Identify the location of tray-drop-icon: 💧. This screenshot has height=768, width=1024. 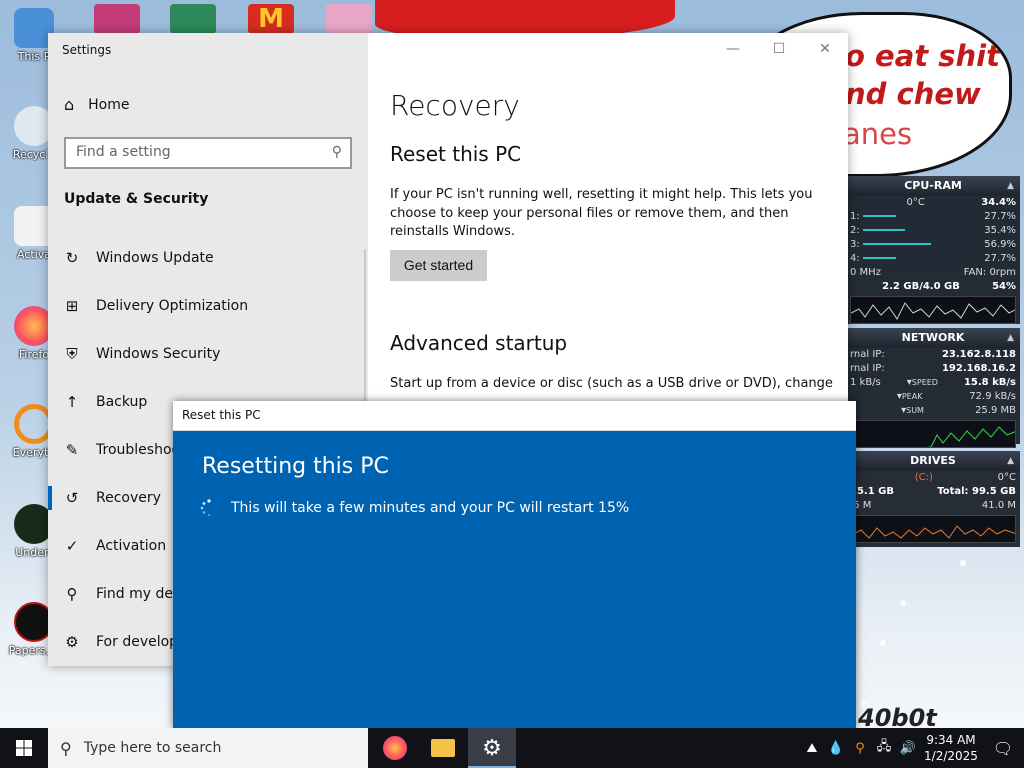
(836, 748).